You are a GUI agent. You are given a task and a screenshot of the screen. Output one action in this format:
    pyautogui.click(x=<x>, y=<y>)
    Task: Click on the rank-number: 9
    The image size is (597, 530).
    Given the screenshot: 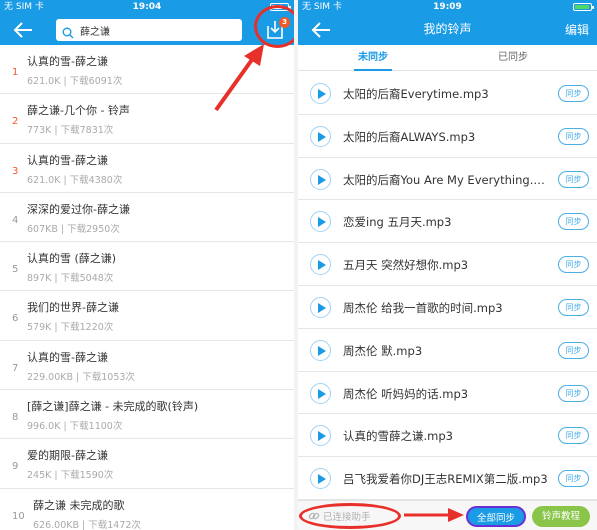 What is the action you would take?
    pyautogui.click(x=15, y=467)
    